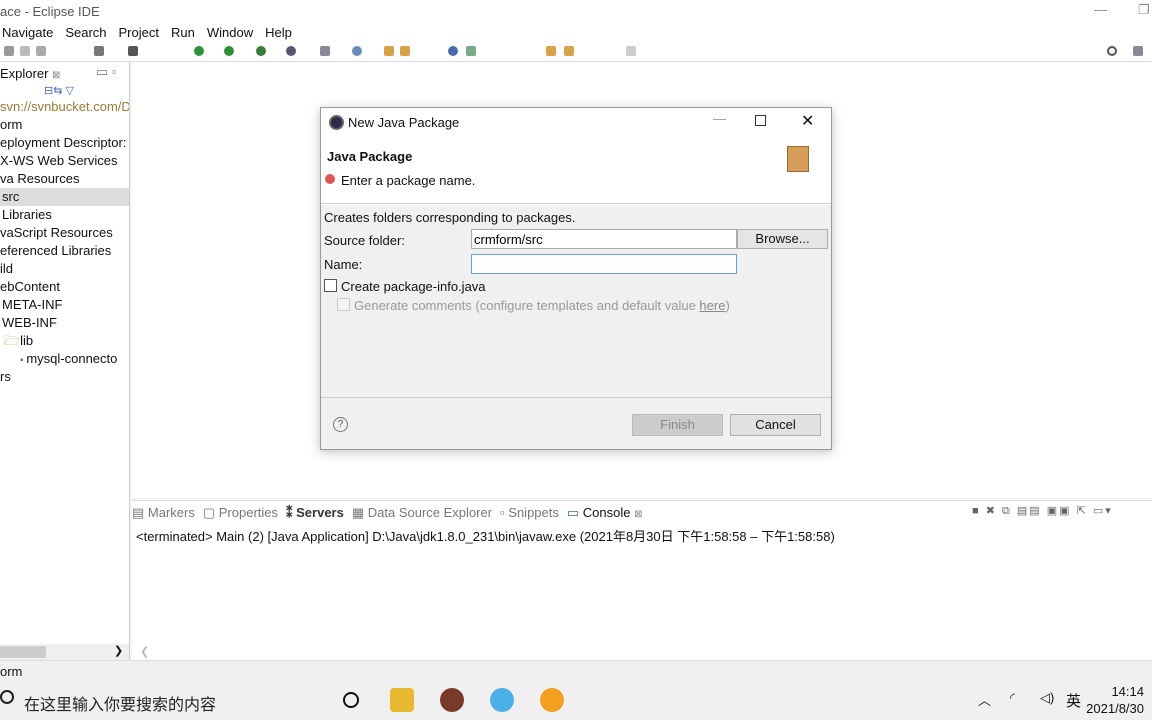 The image size is (1152, 720). What do you see at coordinates (760, 120) in the screenshot?
I see `maximize-icon` at bounding box center [760, 120].